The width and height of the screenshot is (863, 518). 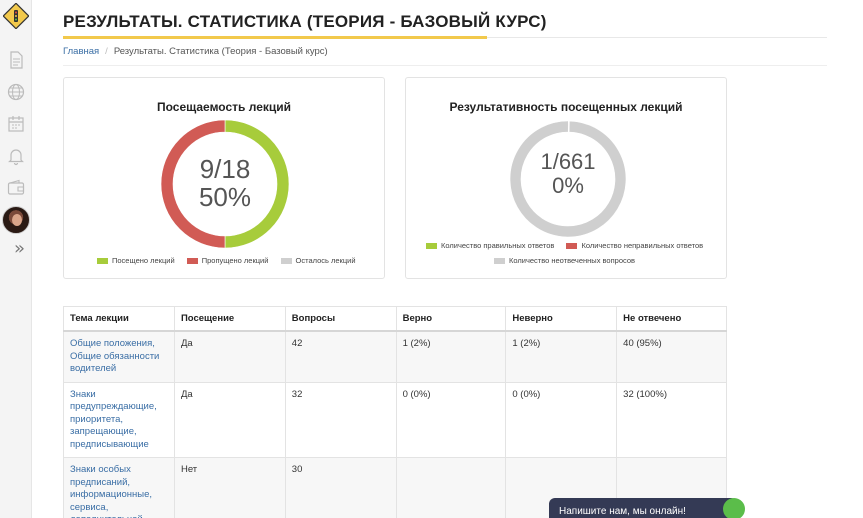 What do you see at coordinates (734, 508) in the screenshot?
I see `chat-online-indicator` at bounding box center [734, 508].